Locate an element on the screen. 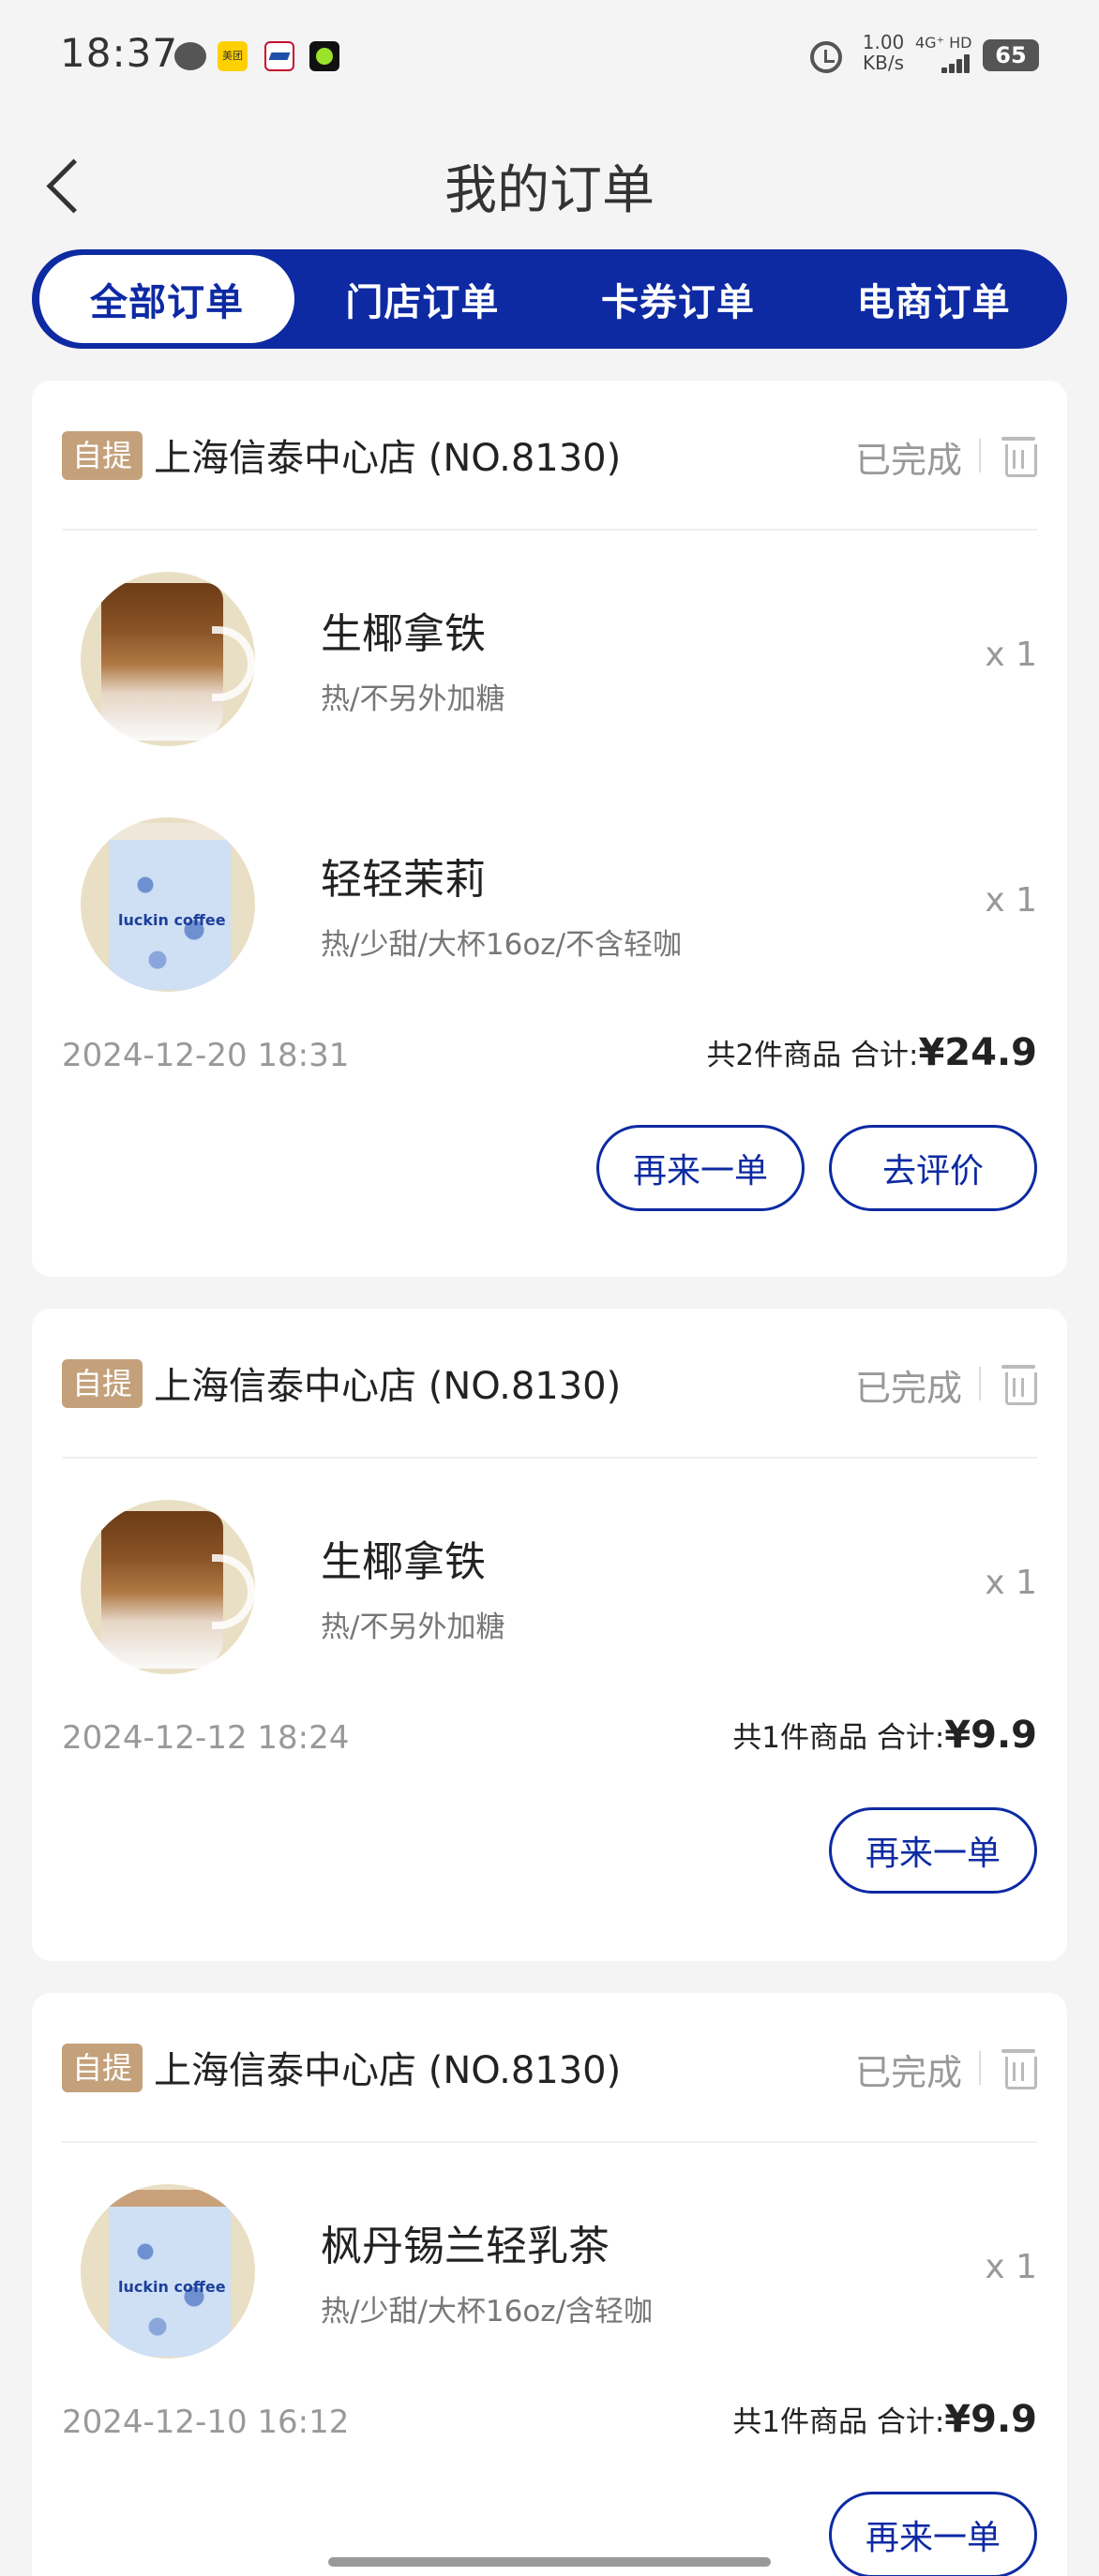  network-speed-unit: KB/s is located at coordinates (883, 63).